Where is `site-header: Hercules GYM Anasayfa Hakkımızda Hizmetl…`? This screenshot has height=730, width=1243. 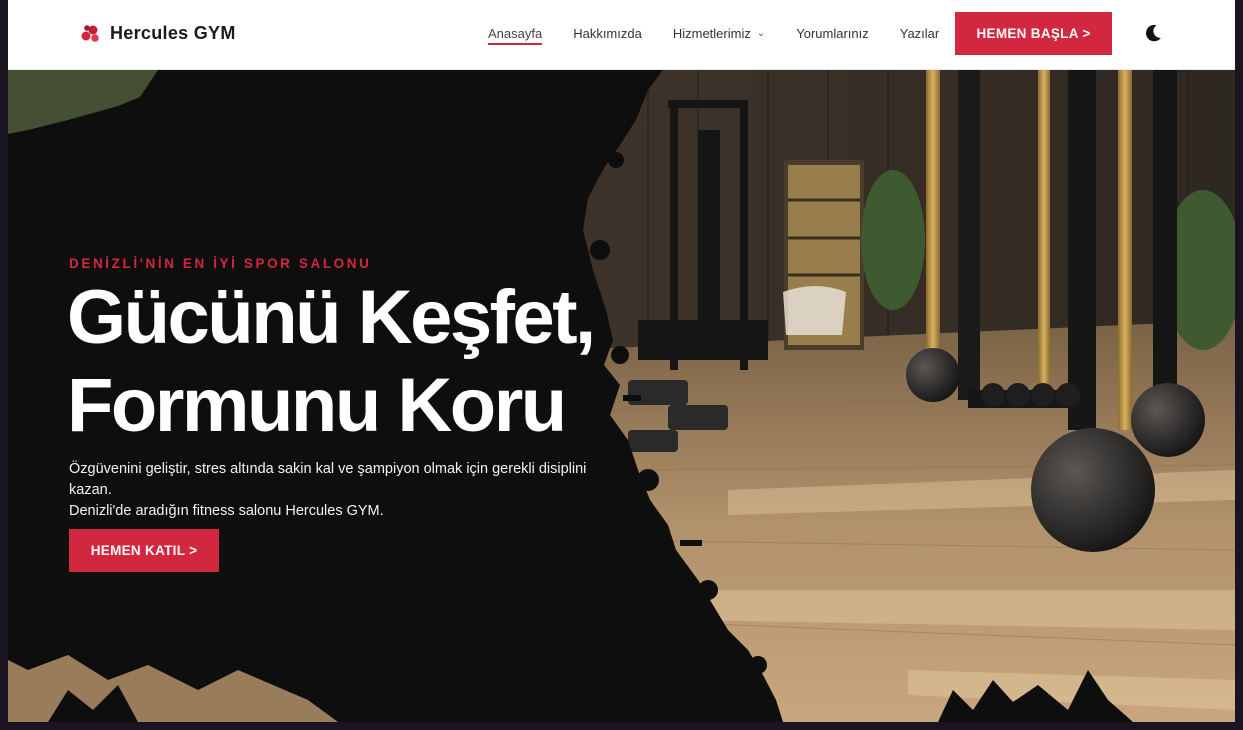
site-header: Hercules GYM Anasayfa Hakkımızda Hizmetl… is located at coordinates (621, 35).